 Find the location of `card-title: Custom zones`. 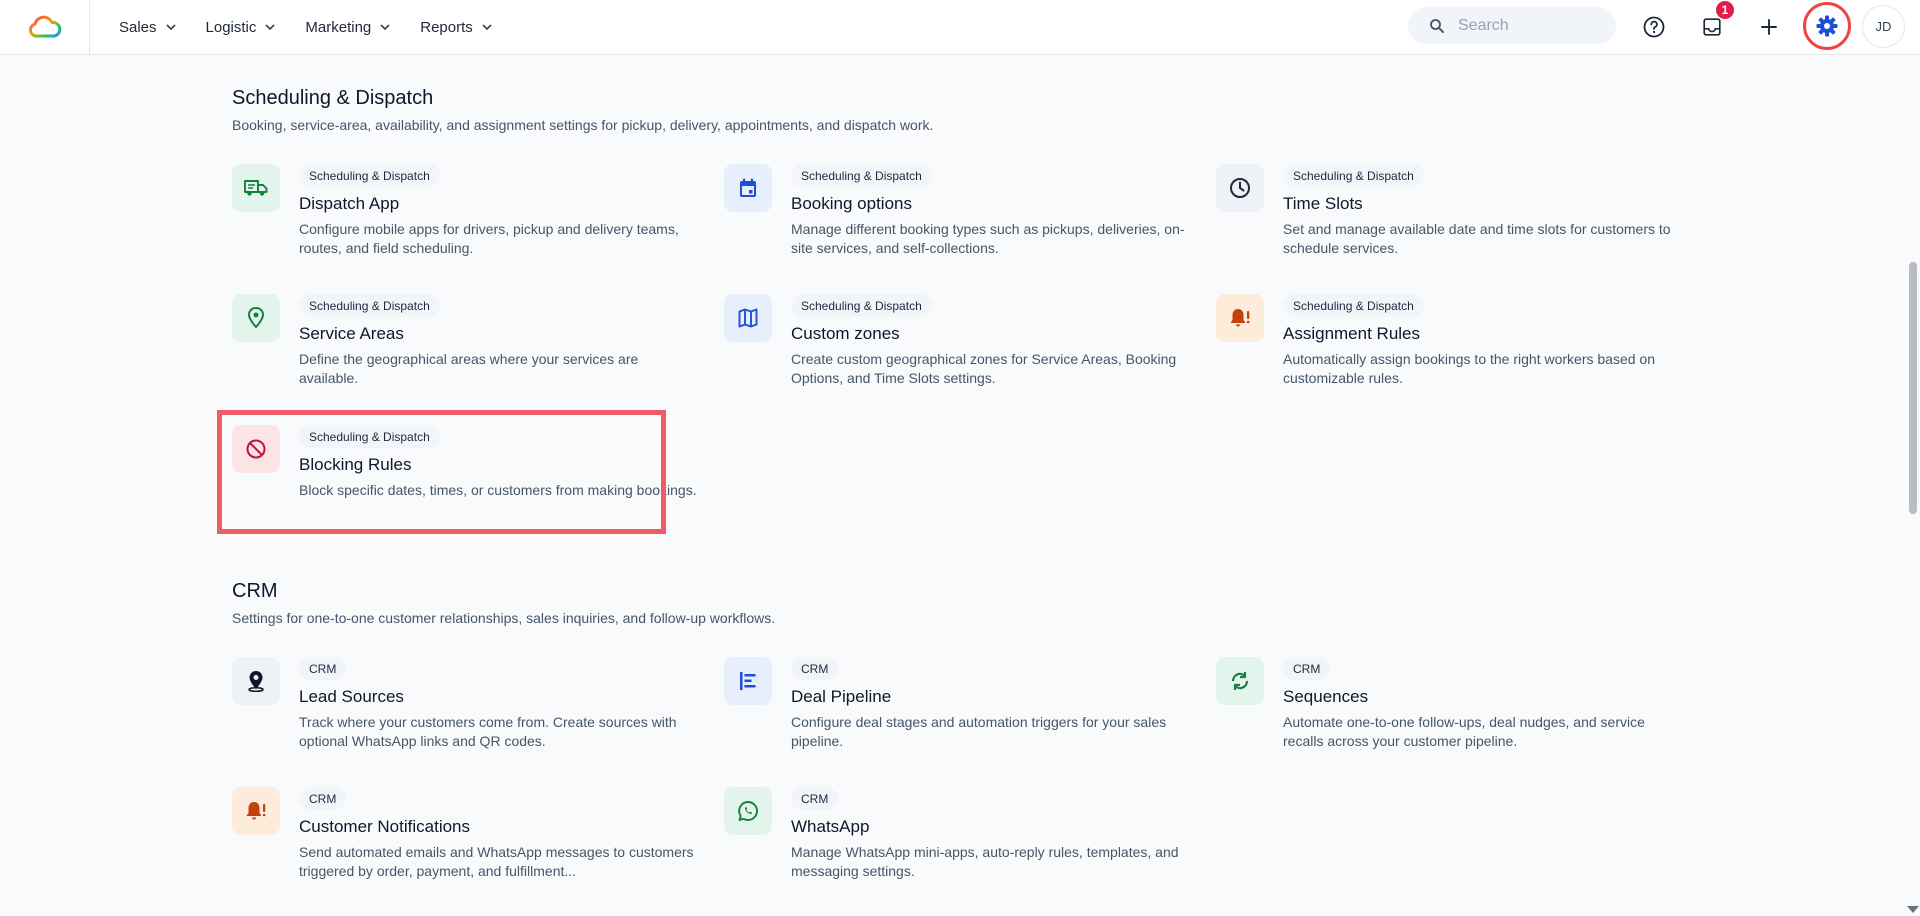

card-title: Custom zones is located at coordinates (845, 333).